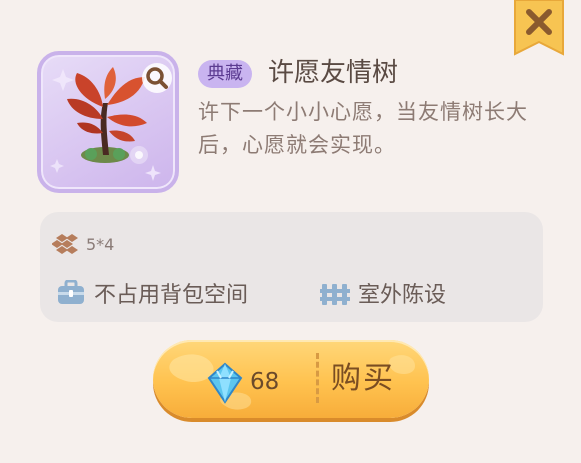  Describe the element at coordinates (363, 128) in the screenshot. I see `item-description: 许下一个小小心愿，当友情树长大后，心愿就会实现。` at that location.